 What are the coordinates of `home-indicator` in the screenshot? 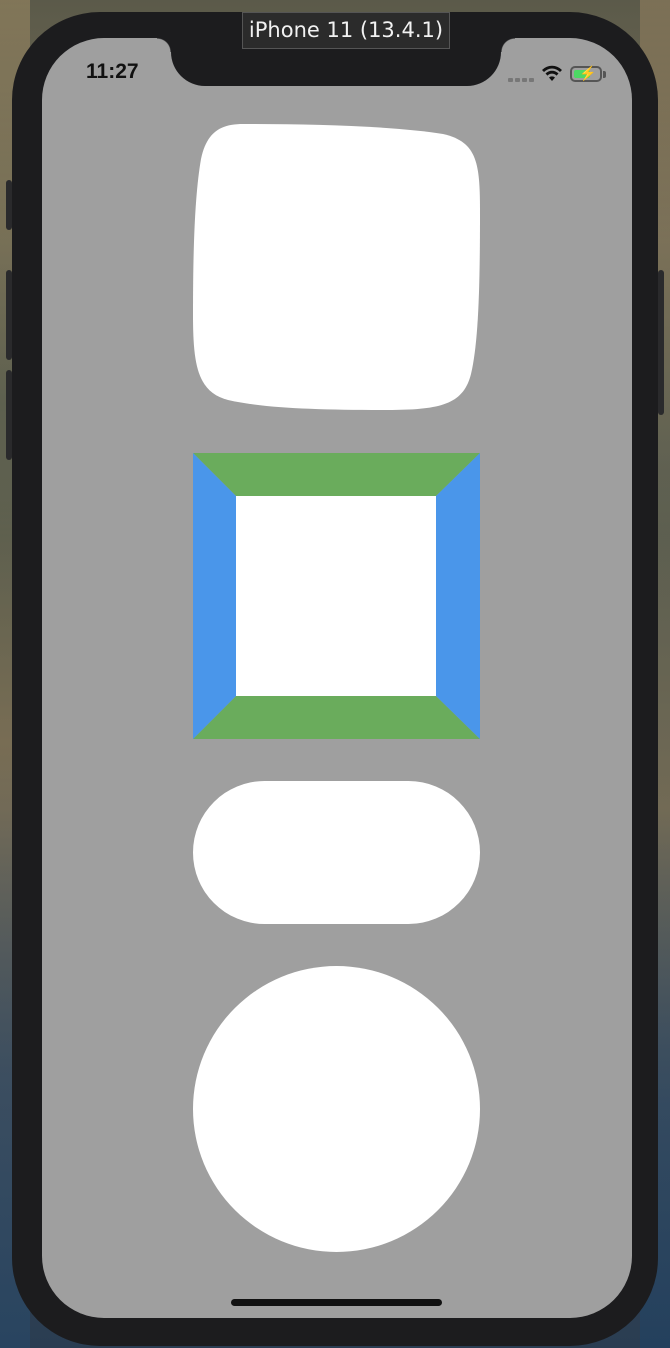 It's located at (336, 1302).